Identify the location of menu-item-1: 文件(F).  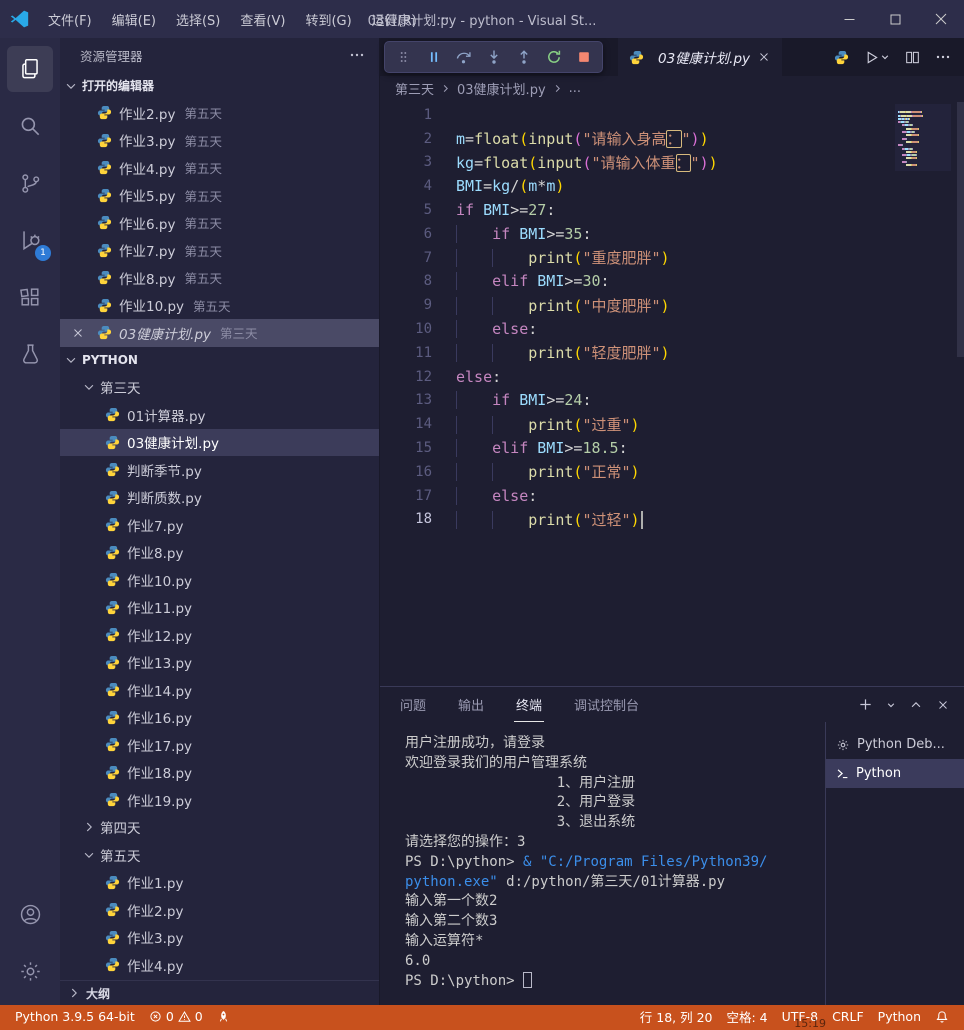
(70, 19).